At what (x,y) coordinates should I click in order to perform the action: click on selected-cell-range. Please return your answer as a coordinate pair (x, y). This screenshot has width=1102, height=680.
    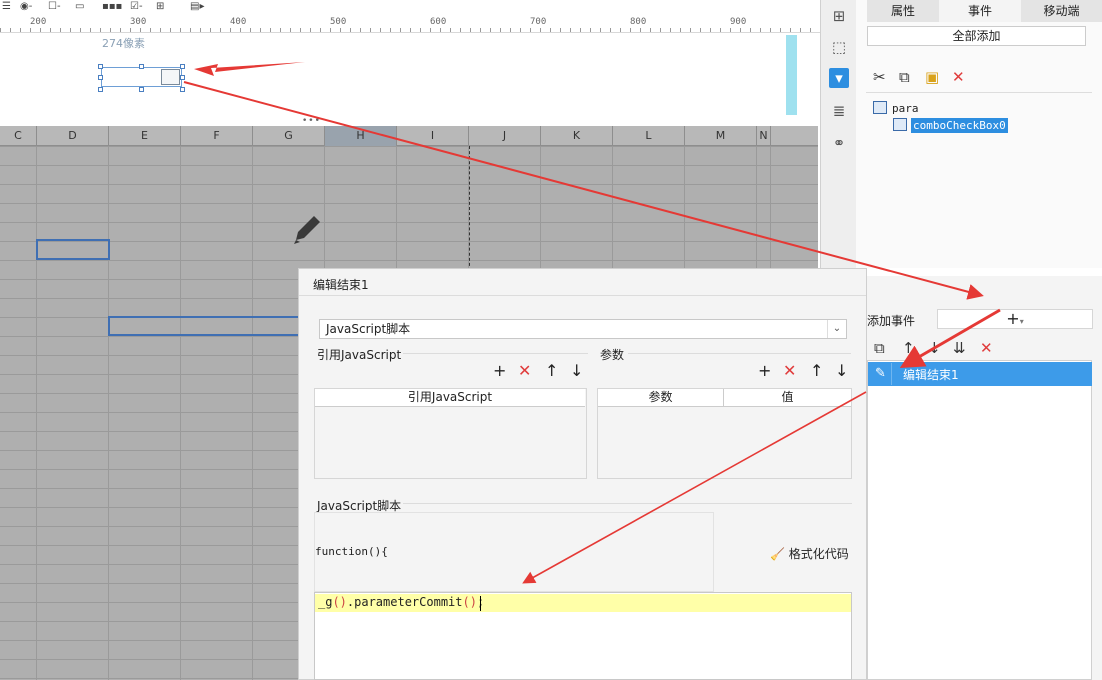
    Looking at the image, I should click on (204, 326).